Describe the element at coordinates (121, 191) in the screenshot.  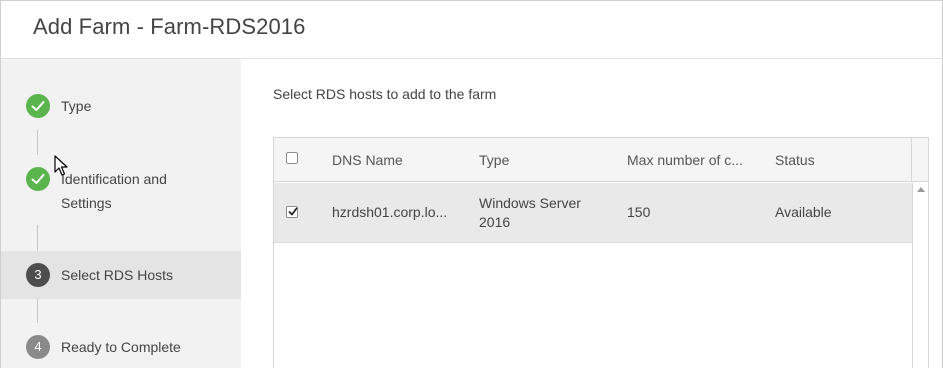
I see `wizard-step-identification: Identification and Settings` at that location.